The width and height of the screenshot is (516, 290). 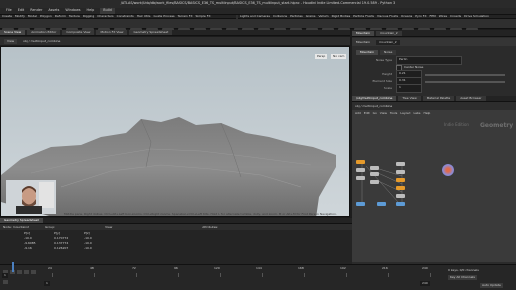 I want to click on shelf-tab-texture: Texture, so click(x=74, y=16).